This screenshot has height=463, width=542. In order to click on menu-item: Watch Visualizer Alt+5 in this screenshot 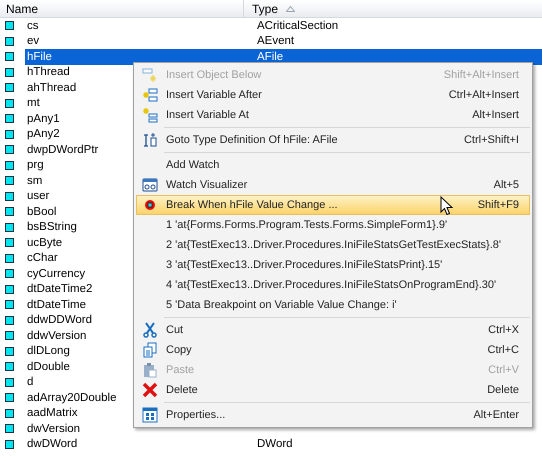, I will do `click(333, 185)`.